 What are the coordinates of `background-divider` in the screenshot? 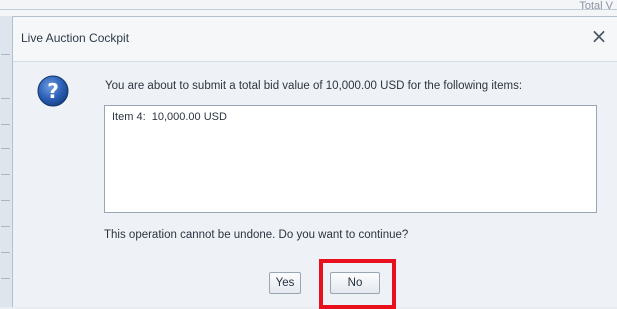 It's located at (308, 9).